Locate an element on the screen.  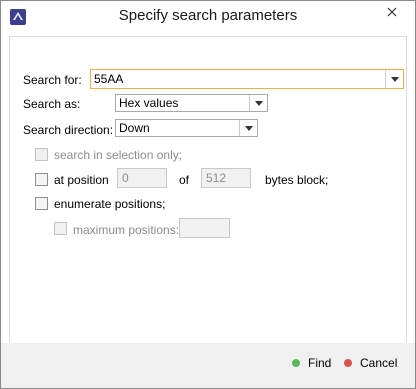
search-for-input: 55AA is located at coordinates (108, 79).